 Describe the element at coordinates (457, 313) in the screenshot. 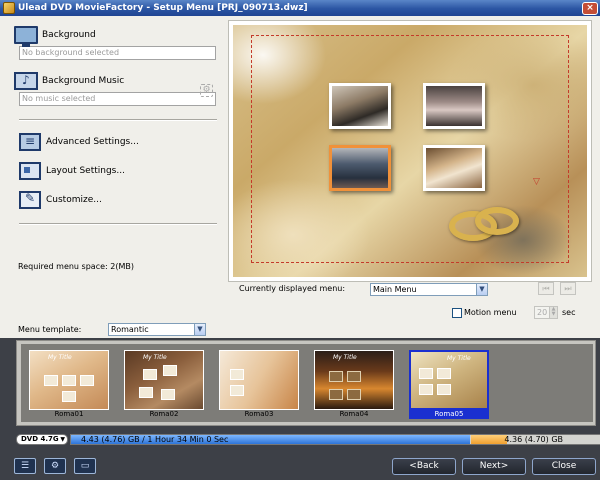

I see `motion-menu-checkbox` at that location.